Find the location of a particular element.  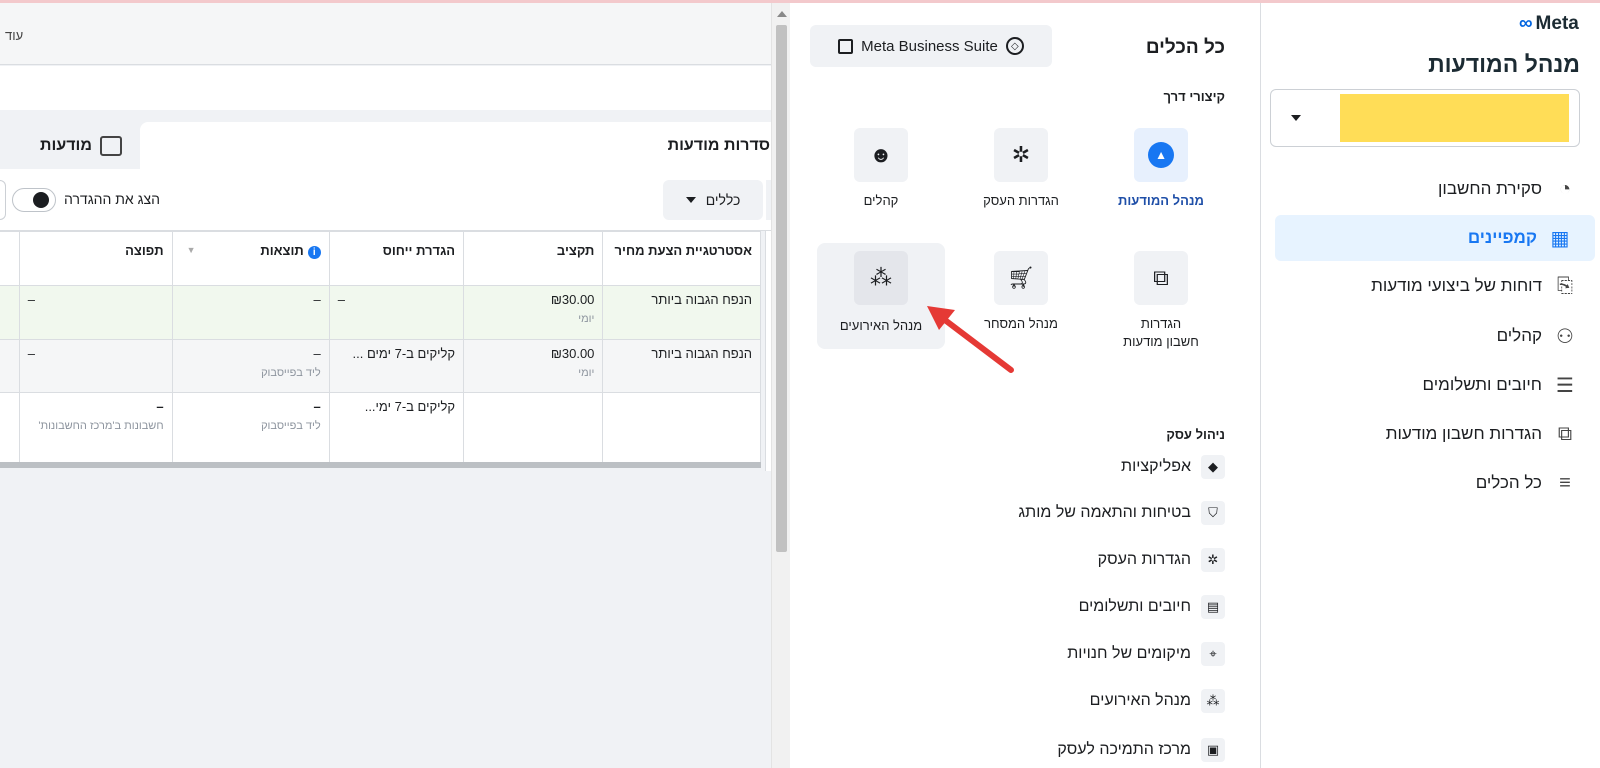

budget-period: יומי is located at coordinates (586, 319).